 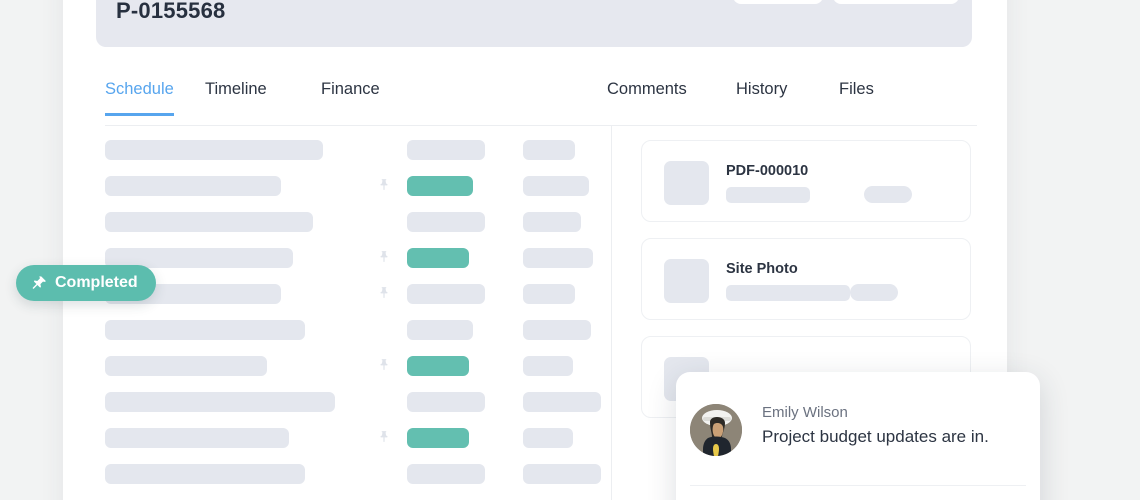 What do you see at coordinates (762, 269) in the screenshot?
I see `file-title: Site Photo` at bounding box center [762, 269].